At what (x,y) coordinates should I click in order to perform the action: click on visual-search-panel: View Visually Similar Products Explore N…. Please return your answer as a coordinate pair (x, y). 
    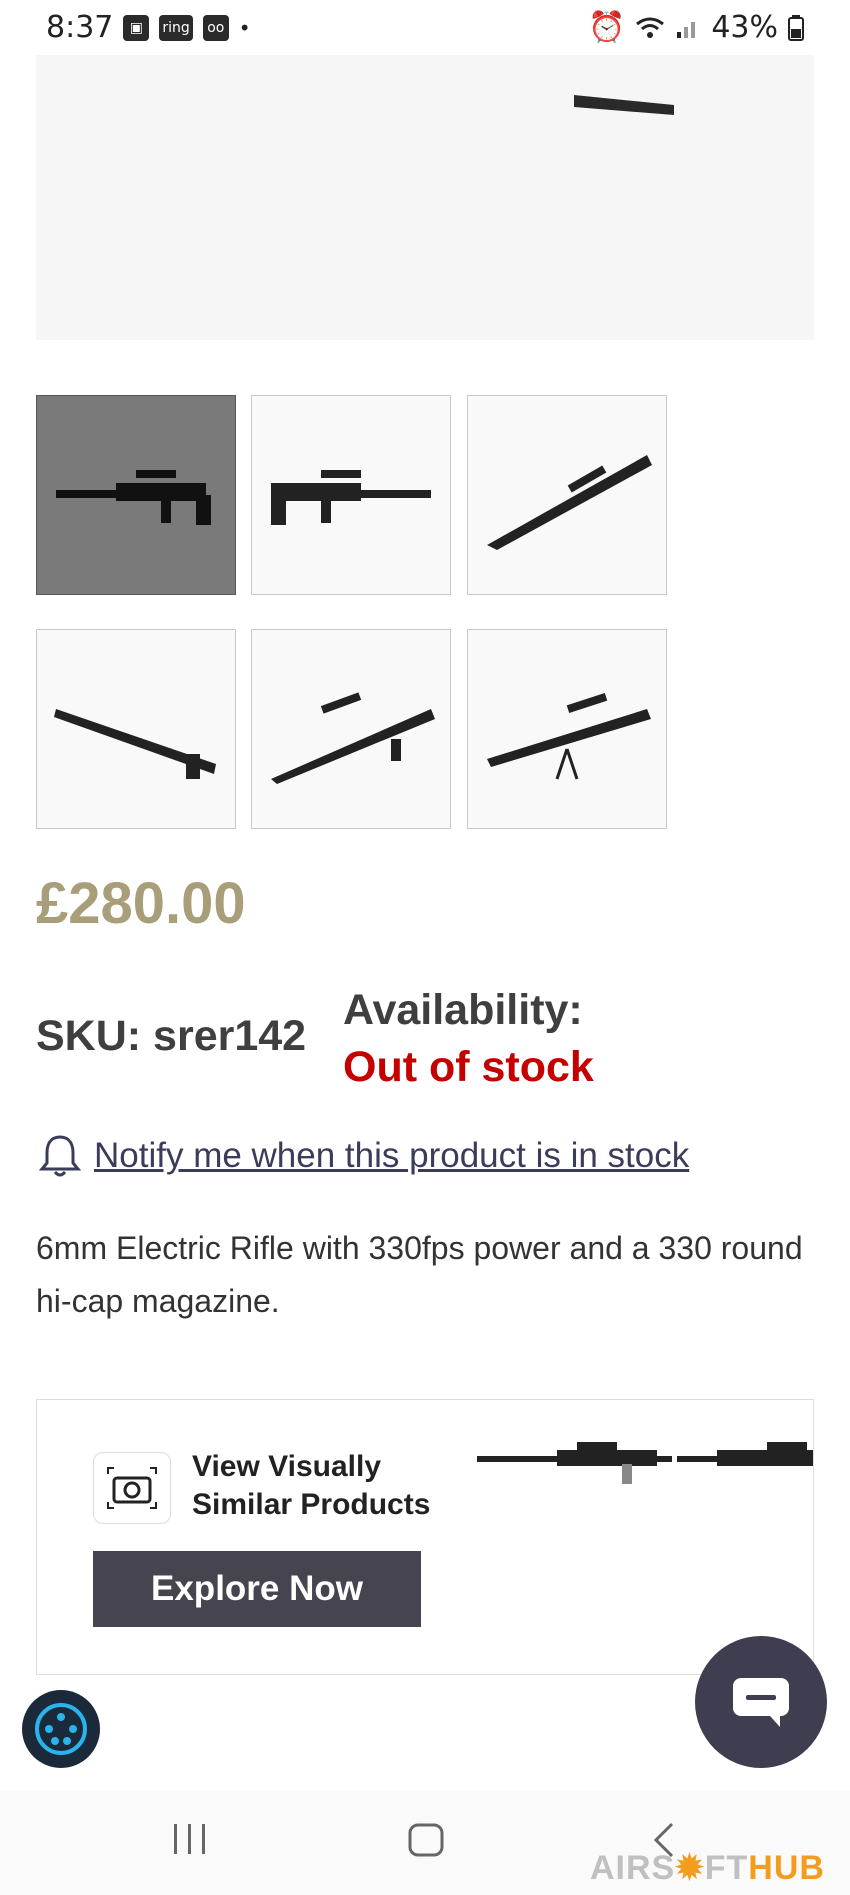
    Looking at the image, I should click on (425, 1537).